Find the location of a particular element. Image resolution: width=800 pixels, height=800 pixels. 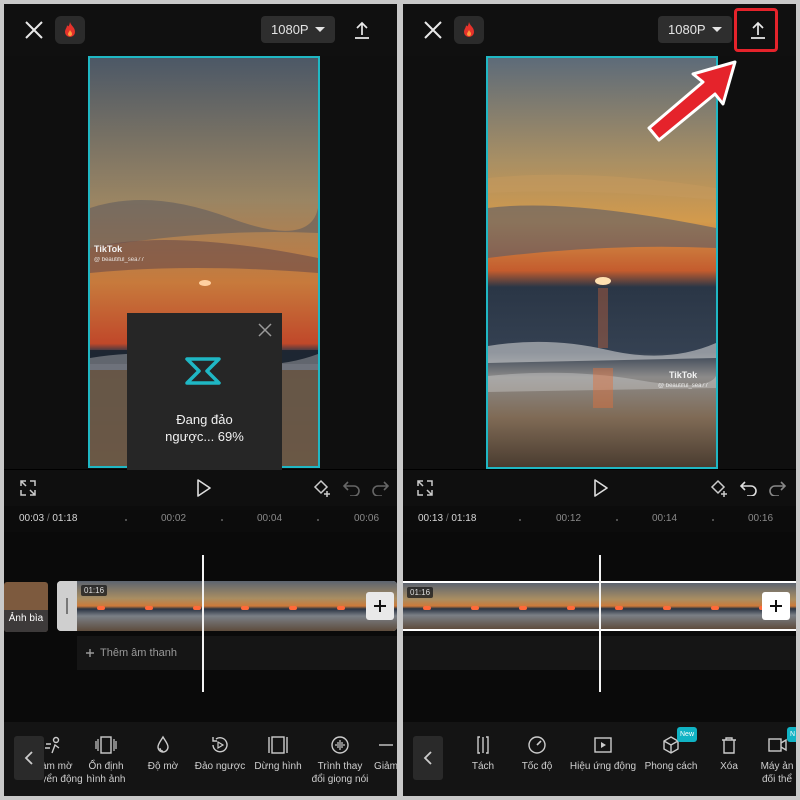

video-clip-track: 01:16 is located at coordinates (227, 606).